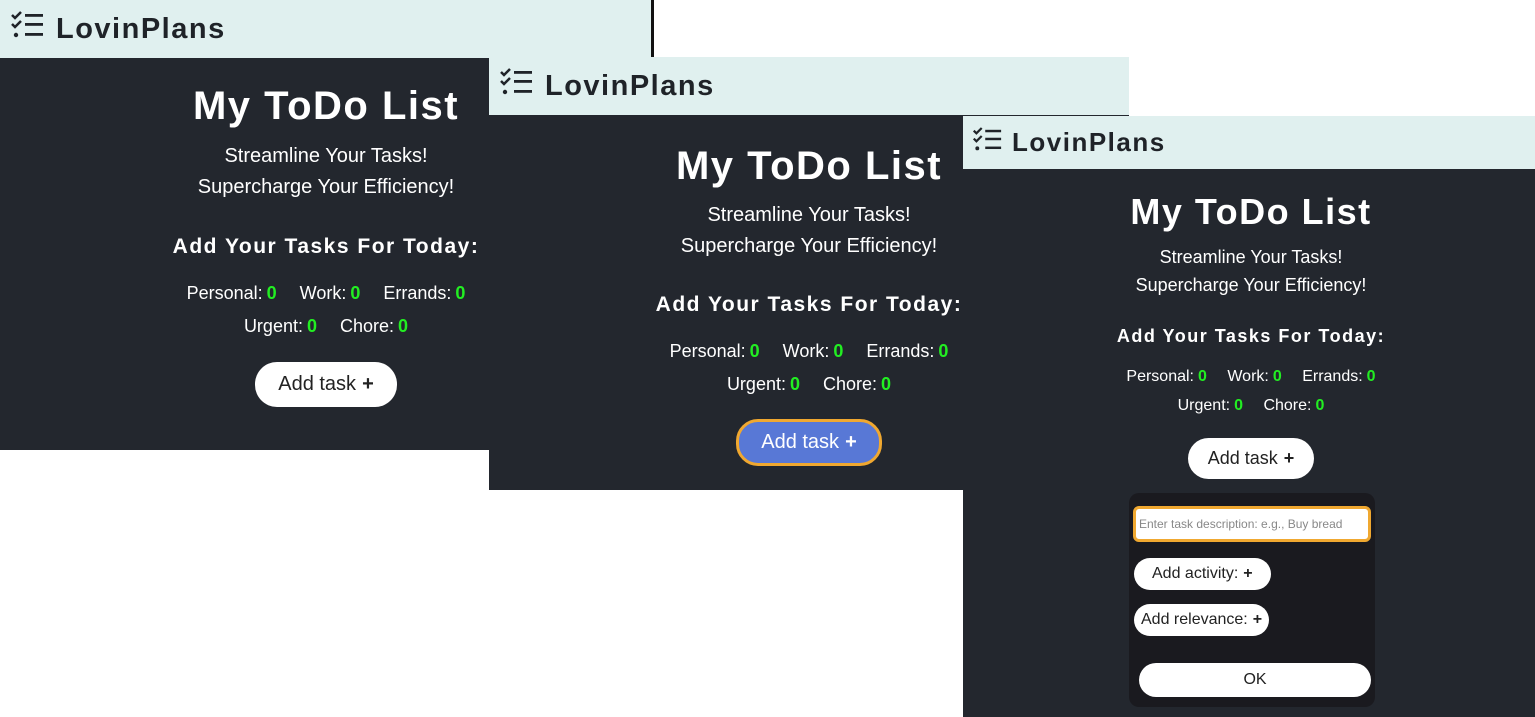  Describe the element at coordinates (1252, 524) in the screenshot. I see `task-description-input` at that location.